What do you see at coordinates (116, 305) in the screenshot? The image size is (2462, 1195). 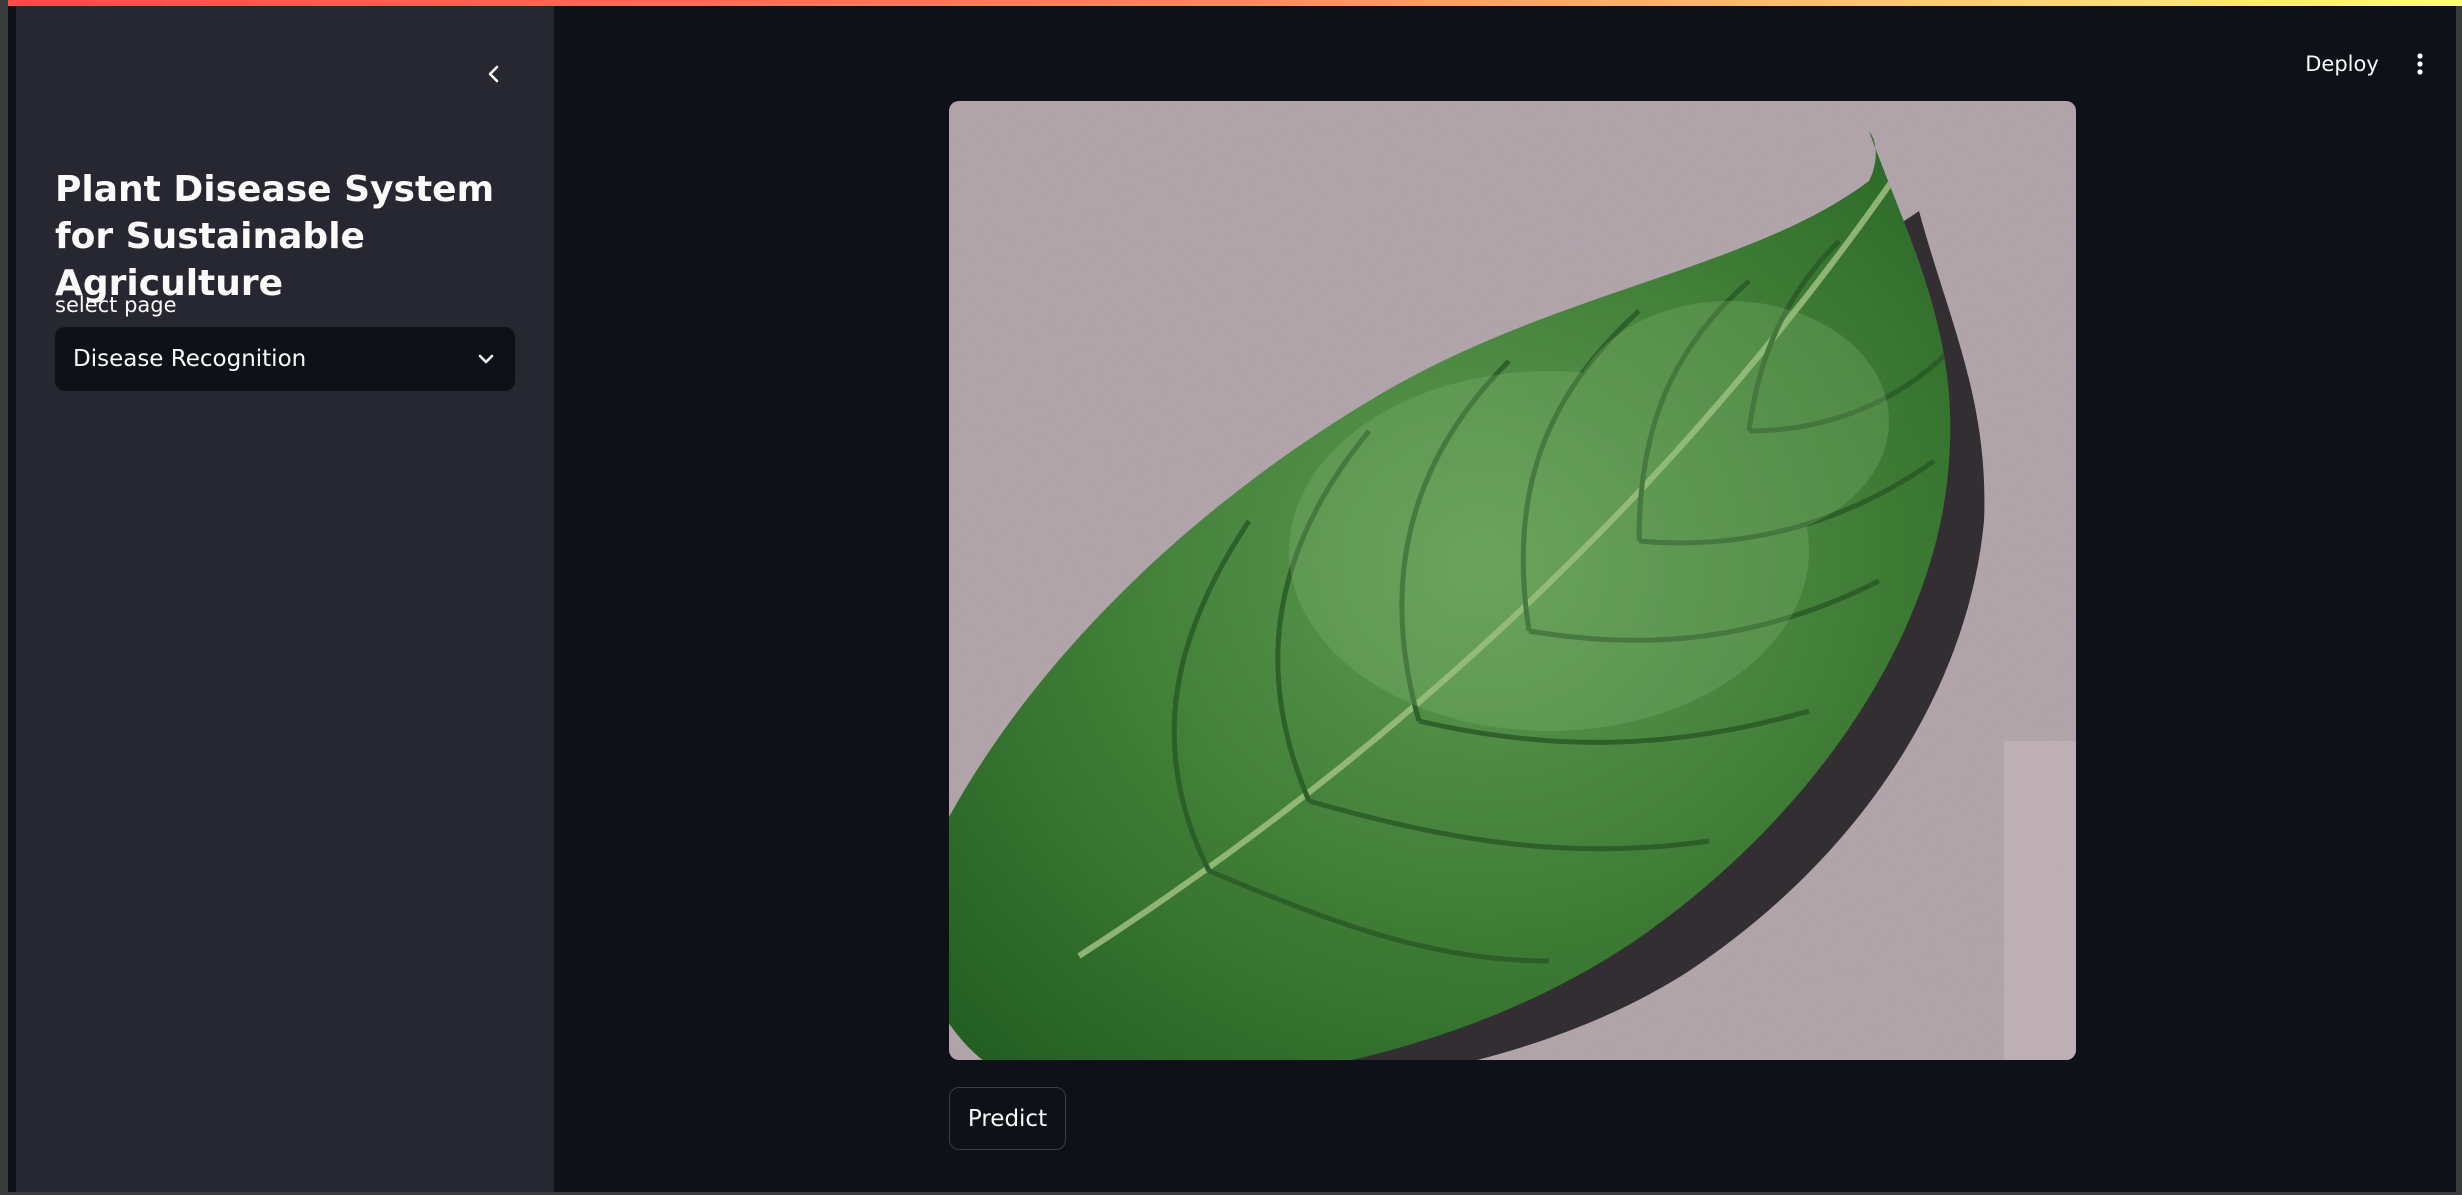 I see `select-page-label: select page` at bounding box center [116, 305].